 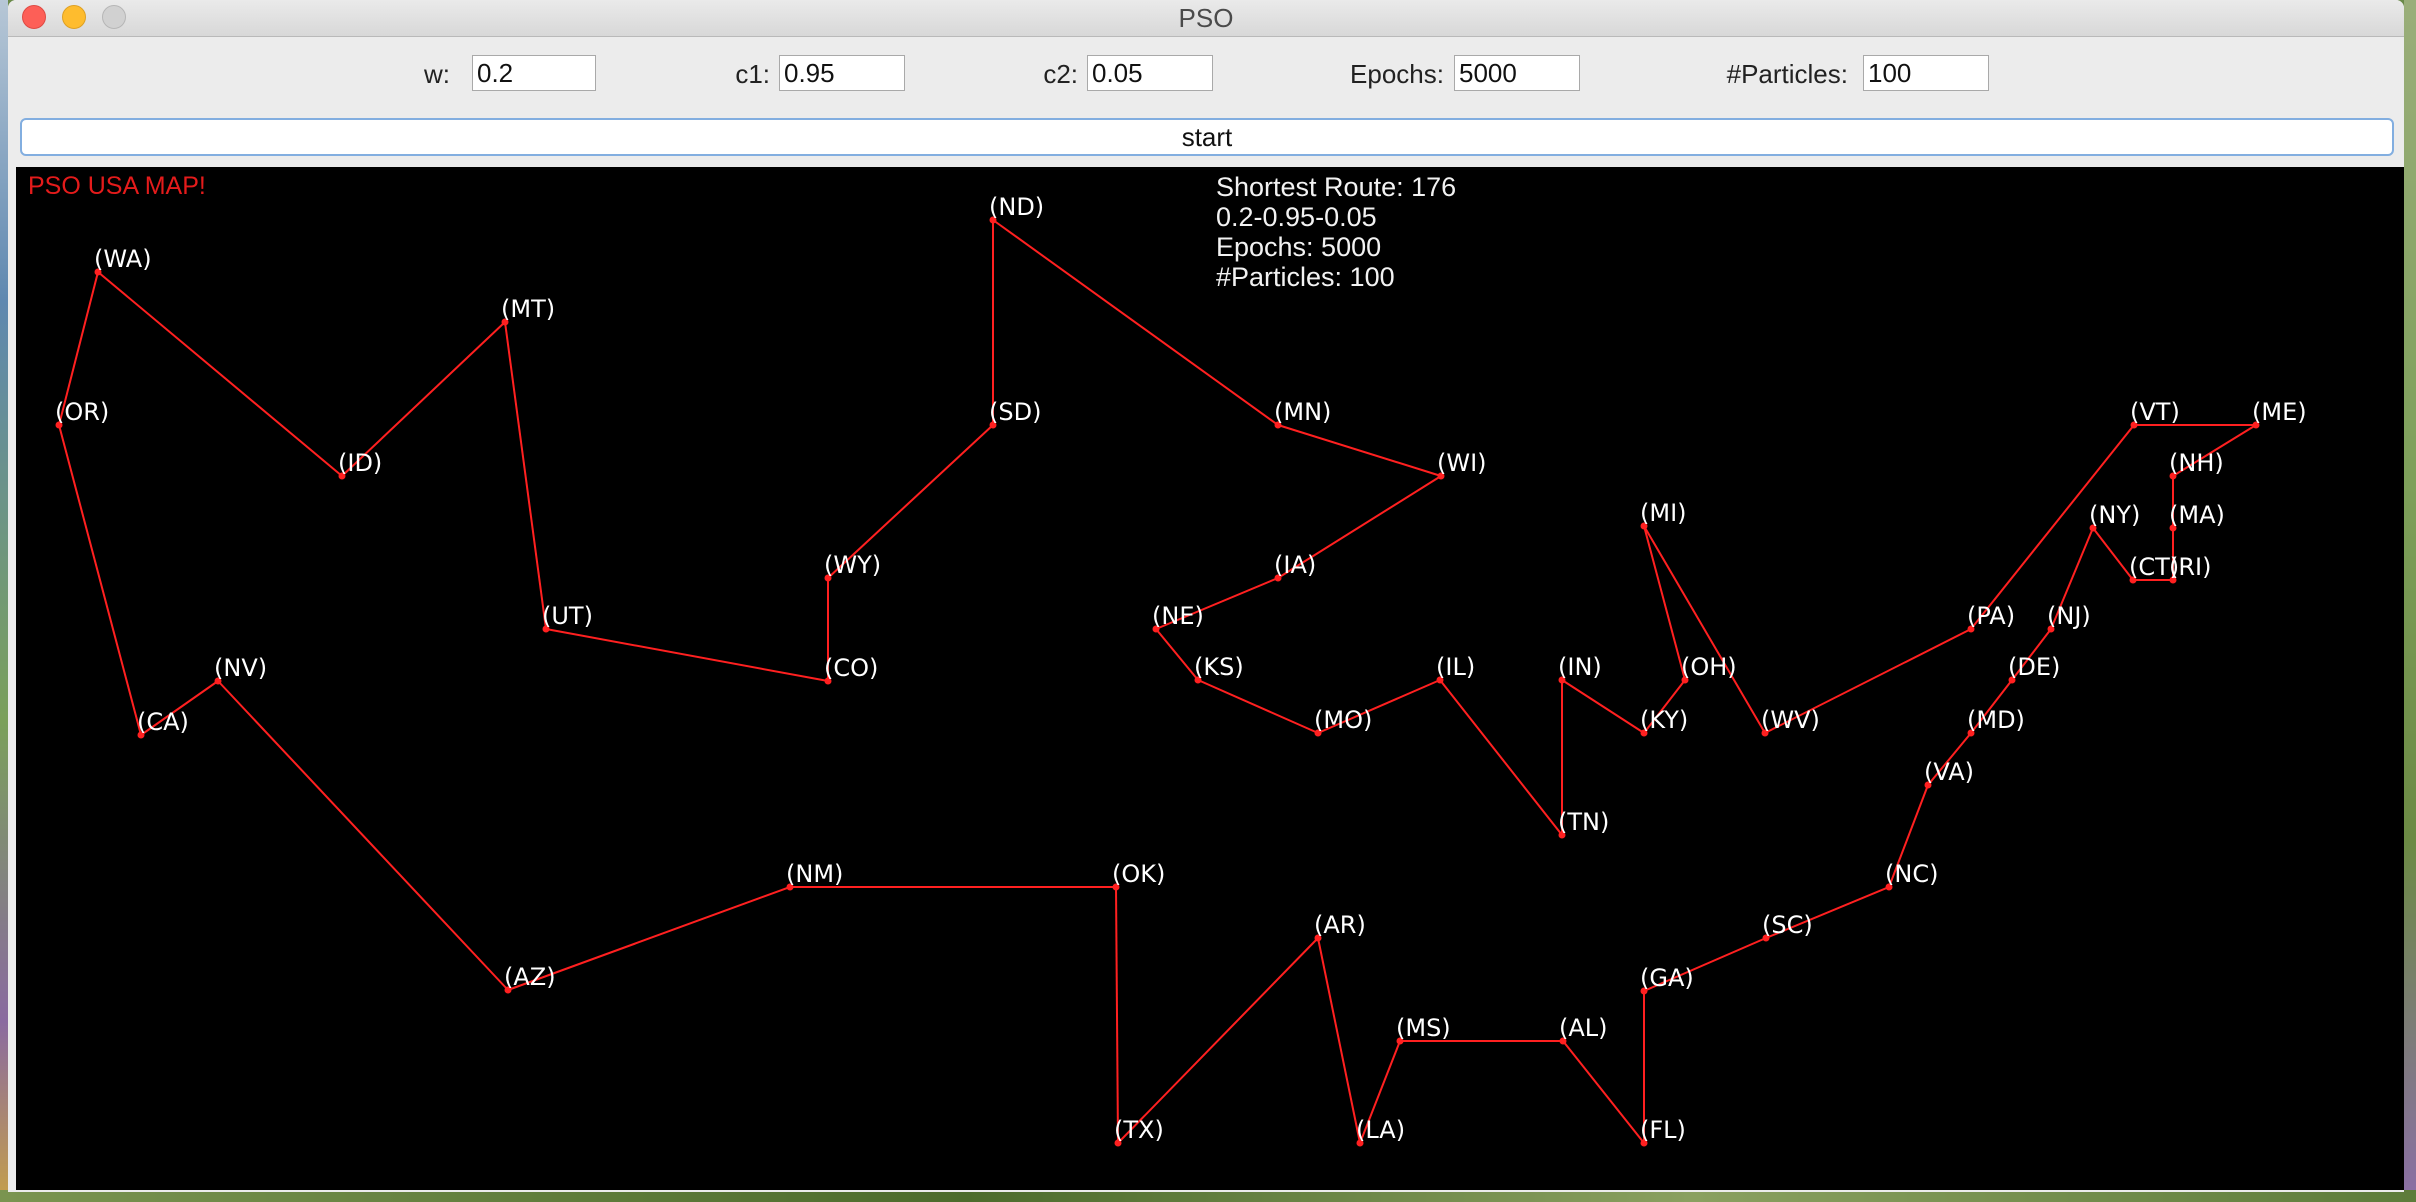 I want to click on desktop-background-left, so click(x=4, y=601).